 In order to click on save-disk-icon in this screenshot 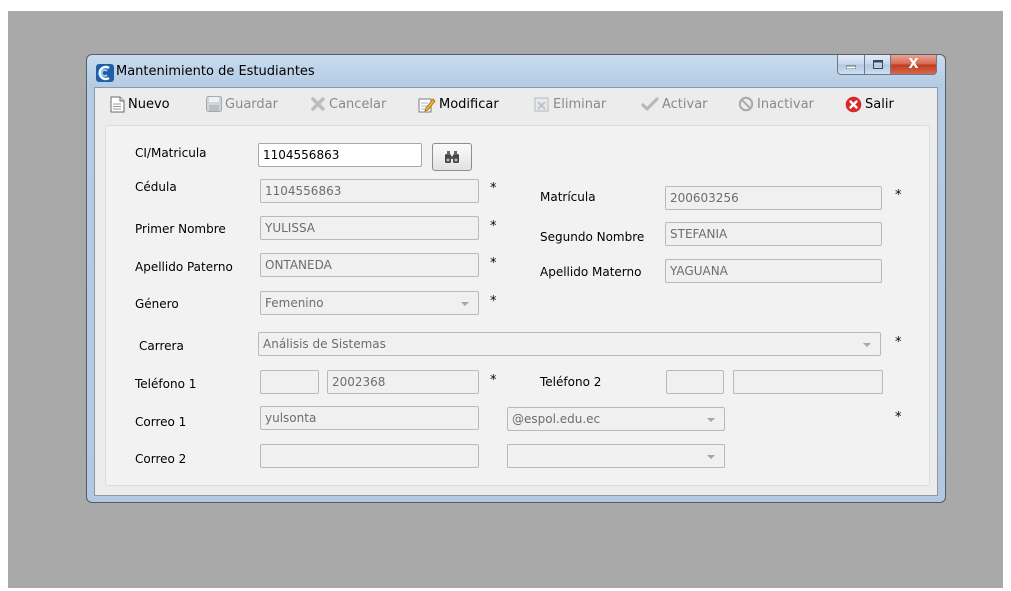, I will do `click(214, 104)`.